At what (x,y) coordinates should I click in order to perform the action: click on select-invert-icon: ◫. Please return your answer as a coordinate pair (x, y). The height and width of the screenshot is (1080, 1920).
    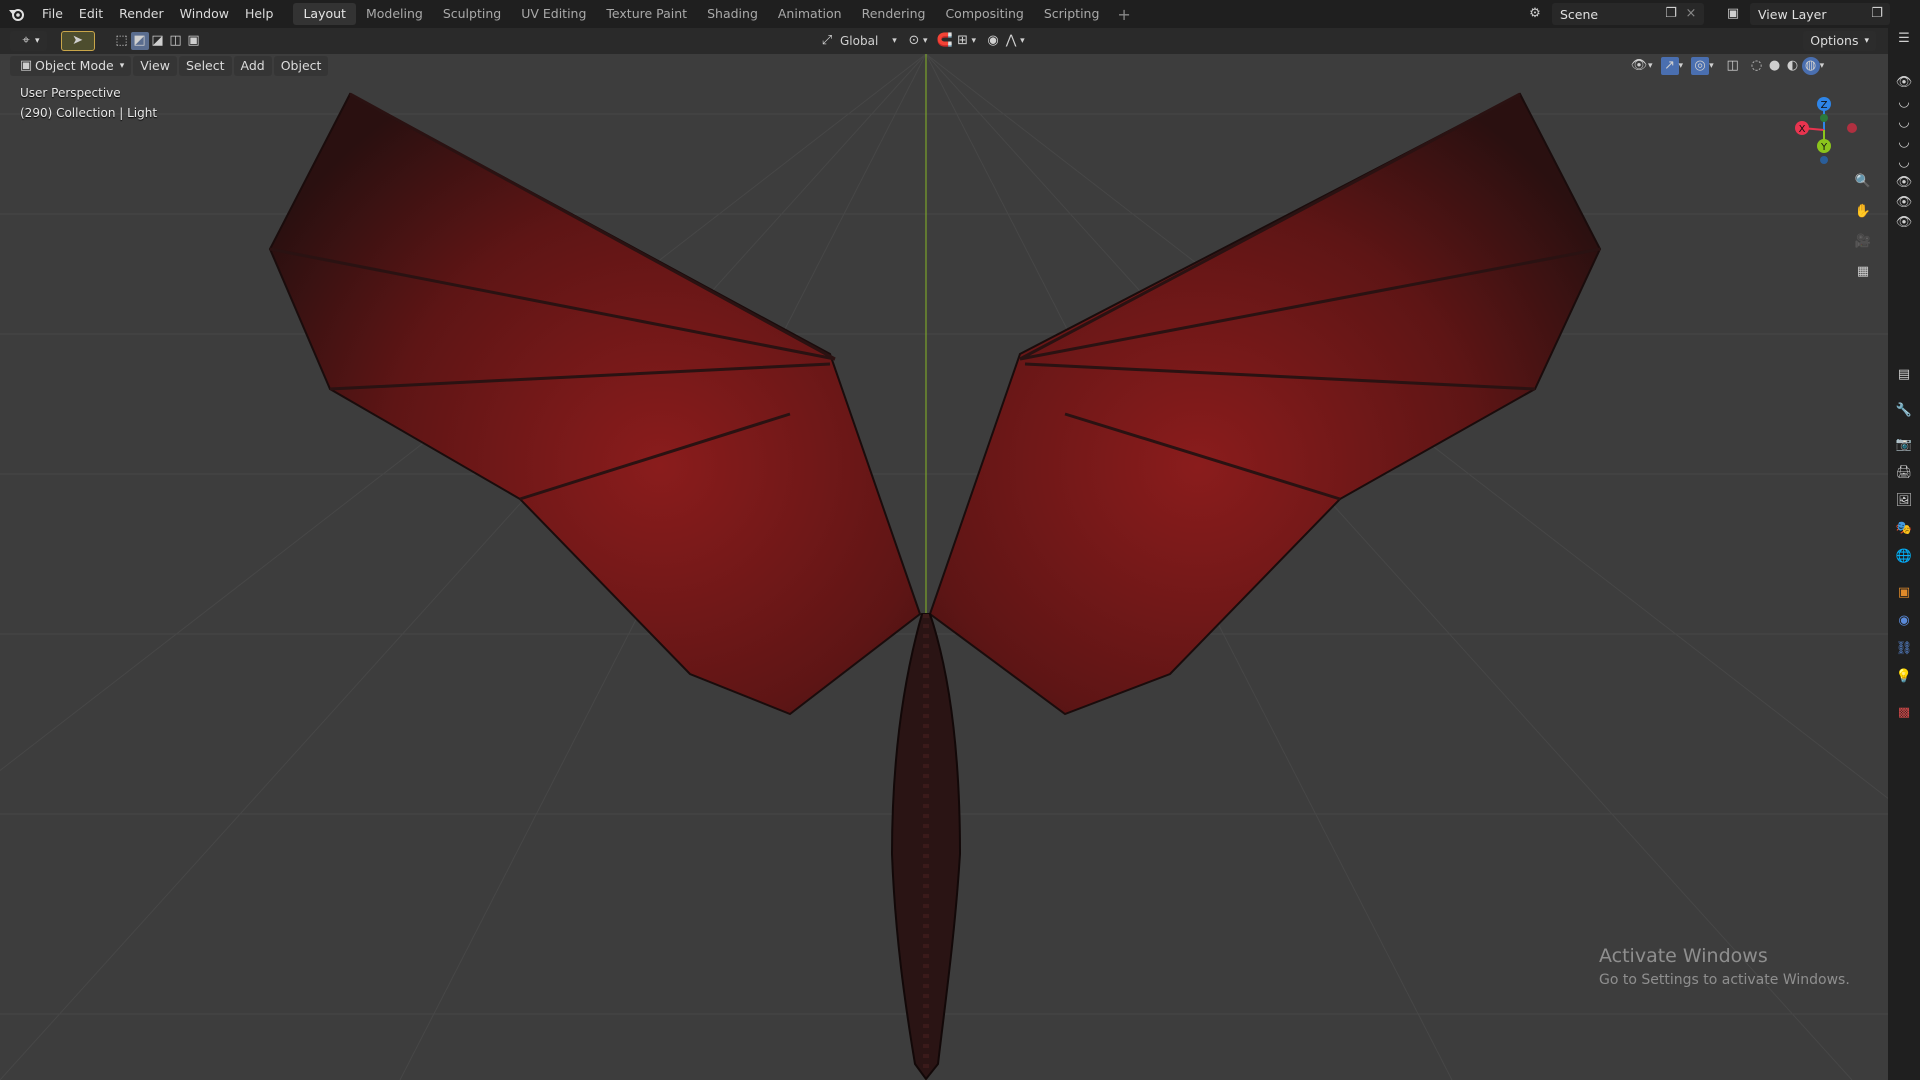
    Looking at the image, I should click on (176, 41).